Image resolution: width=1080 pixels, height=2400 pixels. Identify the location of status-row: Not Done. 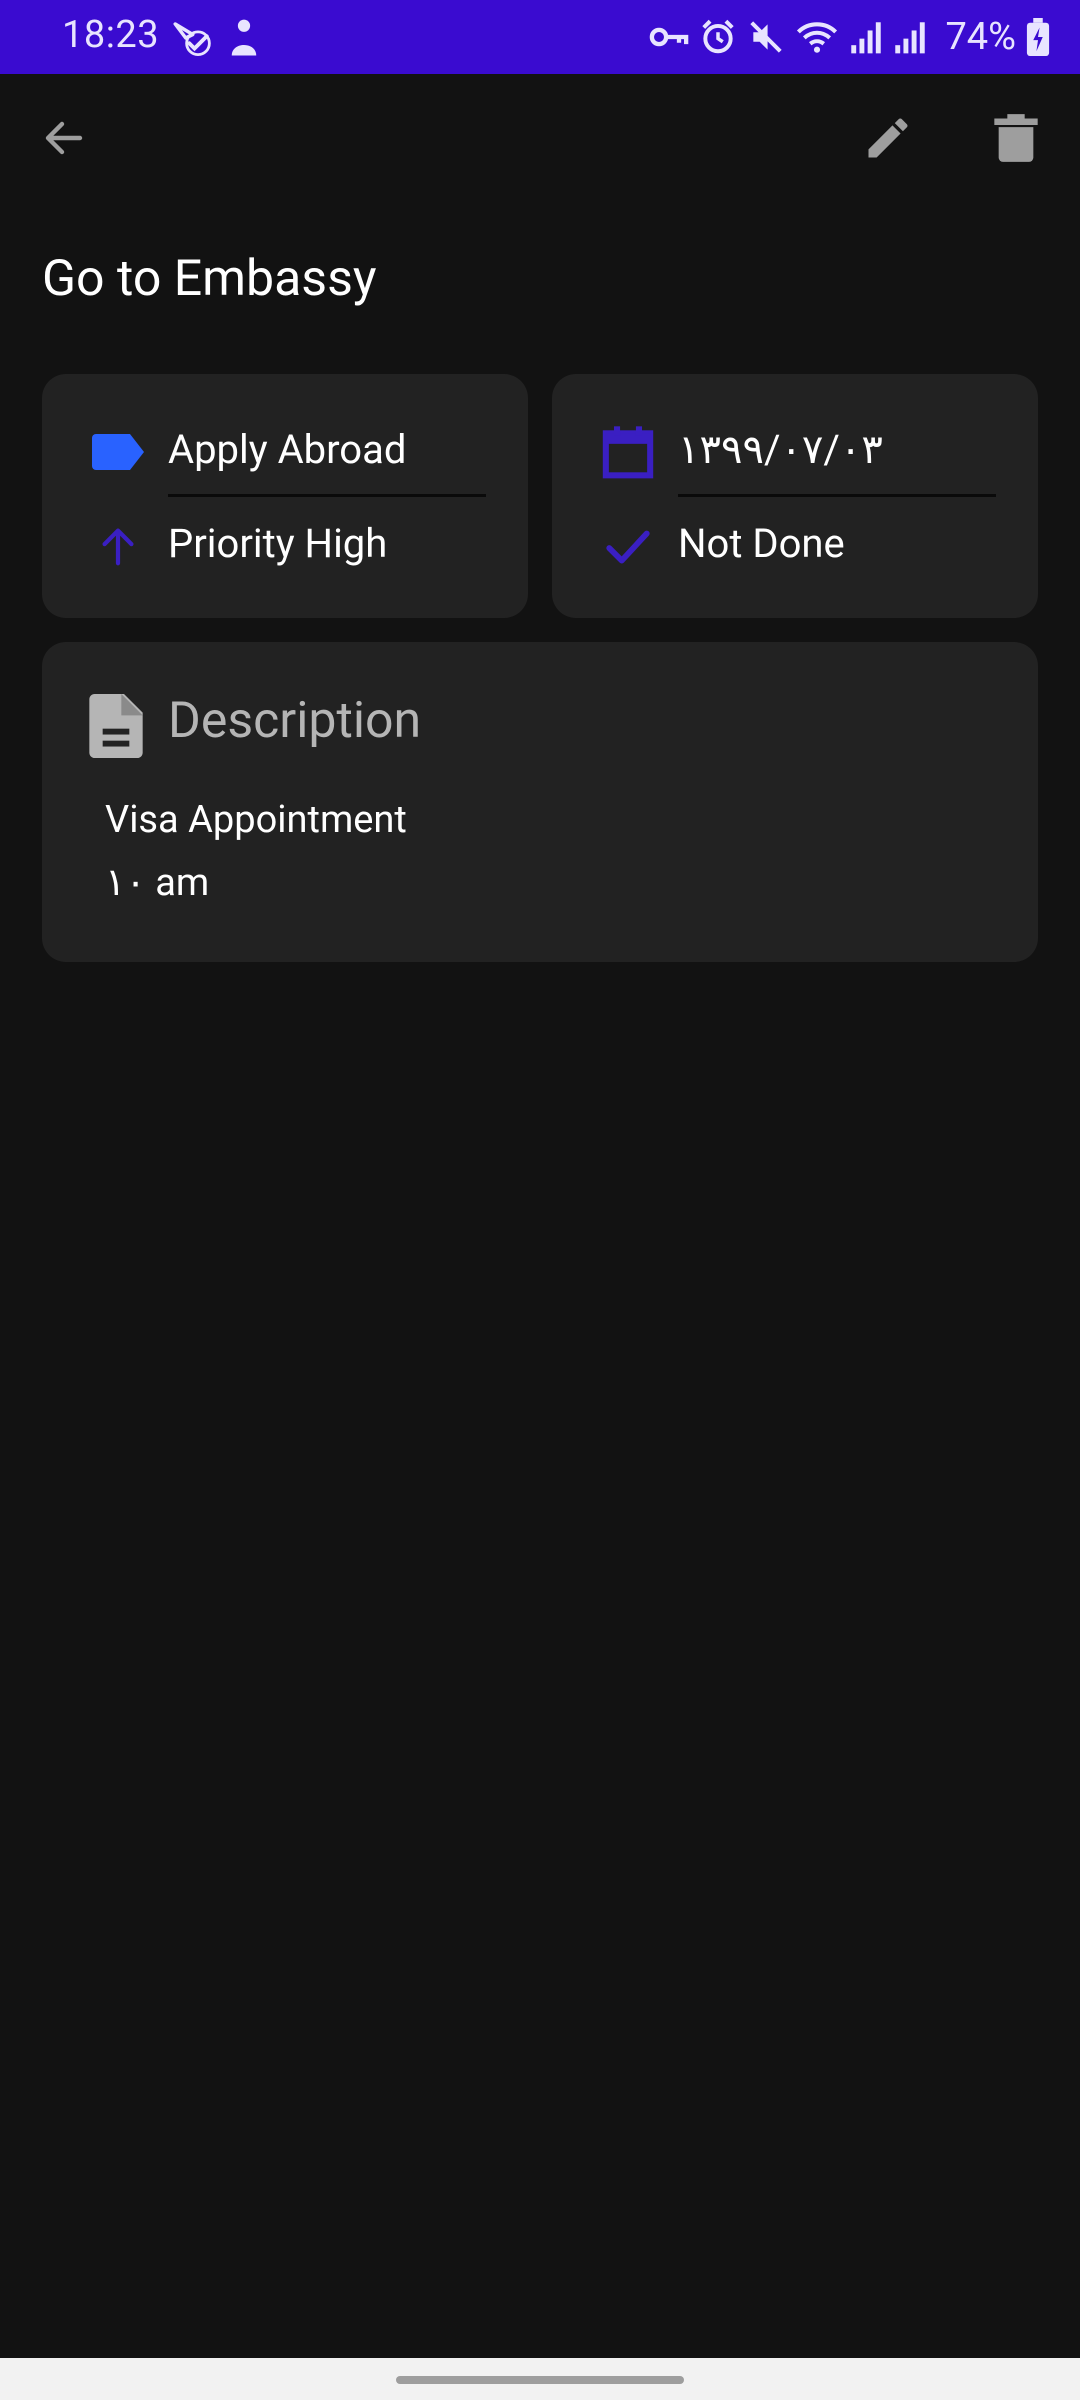
(795, 546).